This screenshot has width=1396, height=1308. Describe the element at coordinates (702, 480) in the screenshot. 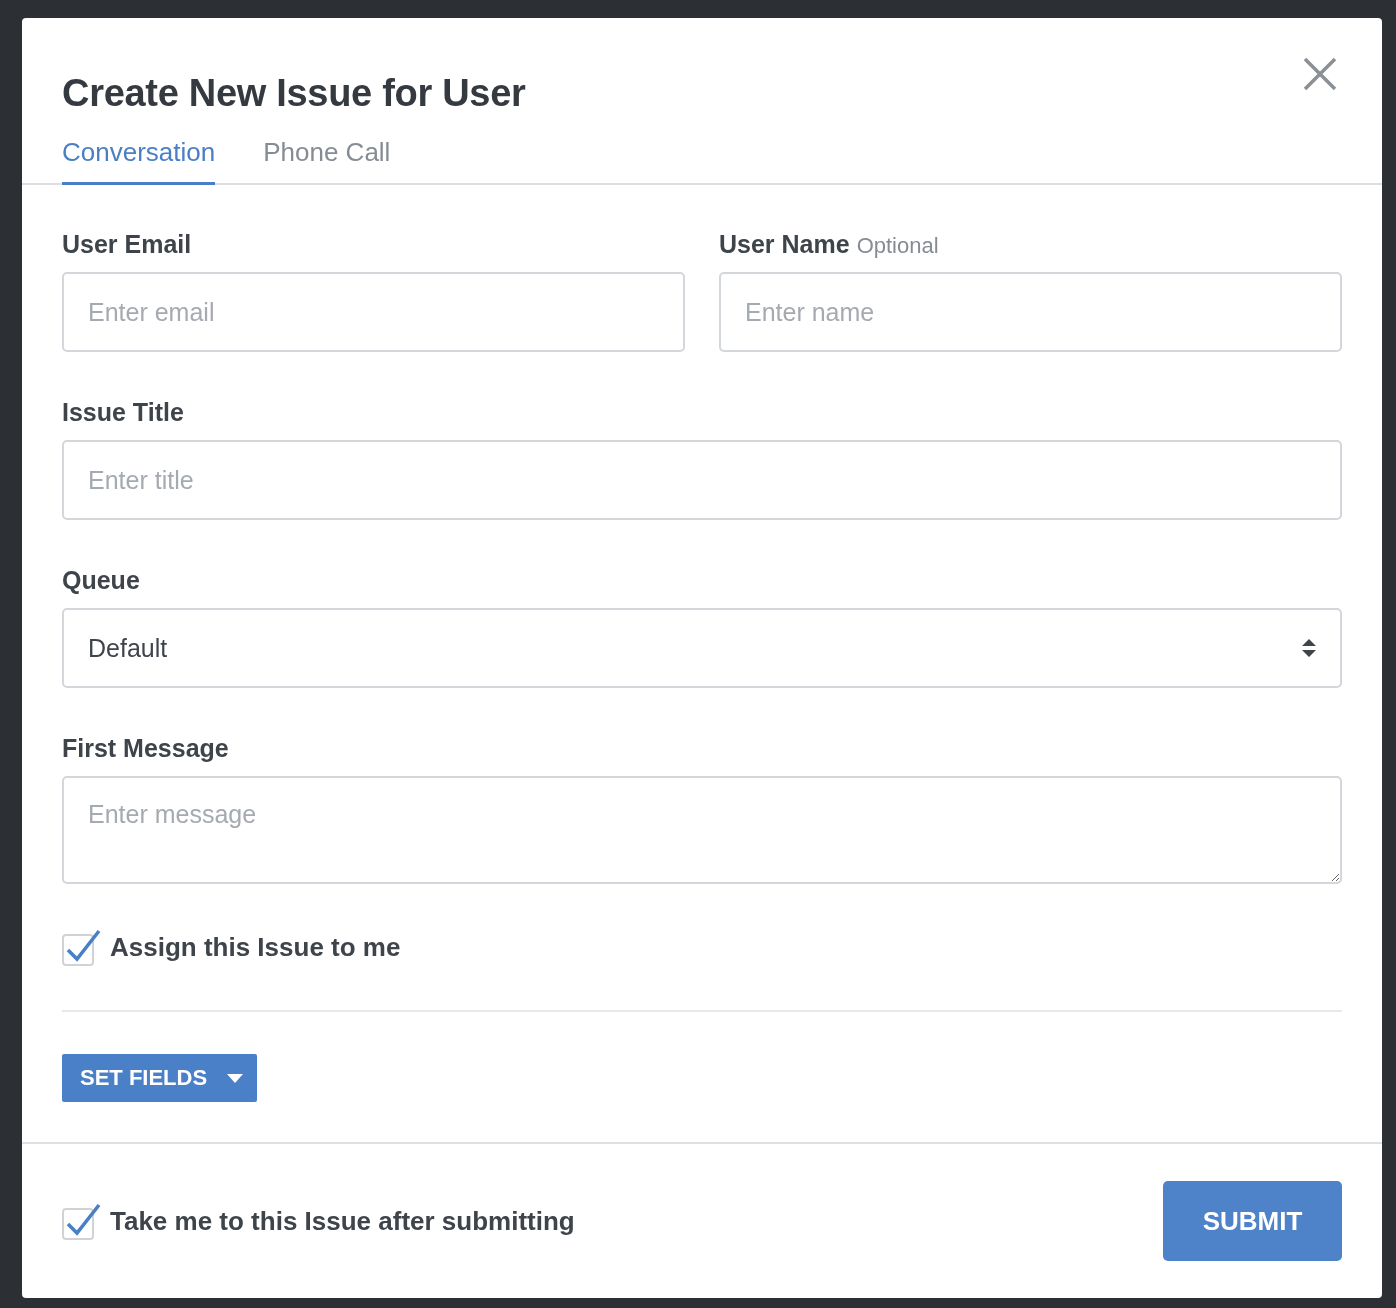

I see `input-field: Enter title` at that location.